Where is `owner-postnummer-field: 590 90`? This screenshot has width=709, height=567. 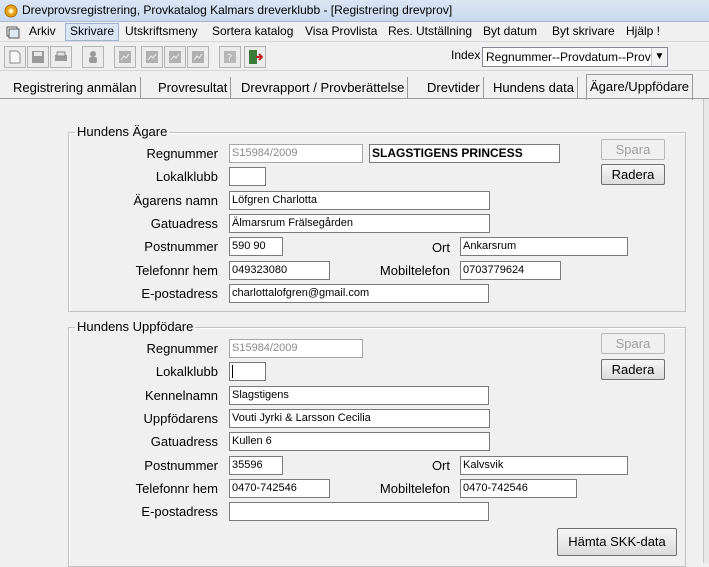 owner-postnummer-field: 590 90 is located at coordinates (256, 246).